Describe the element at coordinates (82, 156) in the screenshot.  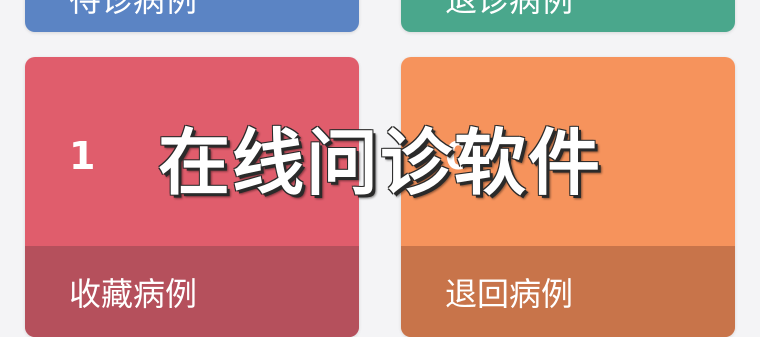
I see `favorite-cases-count: 1` at that location.